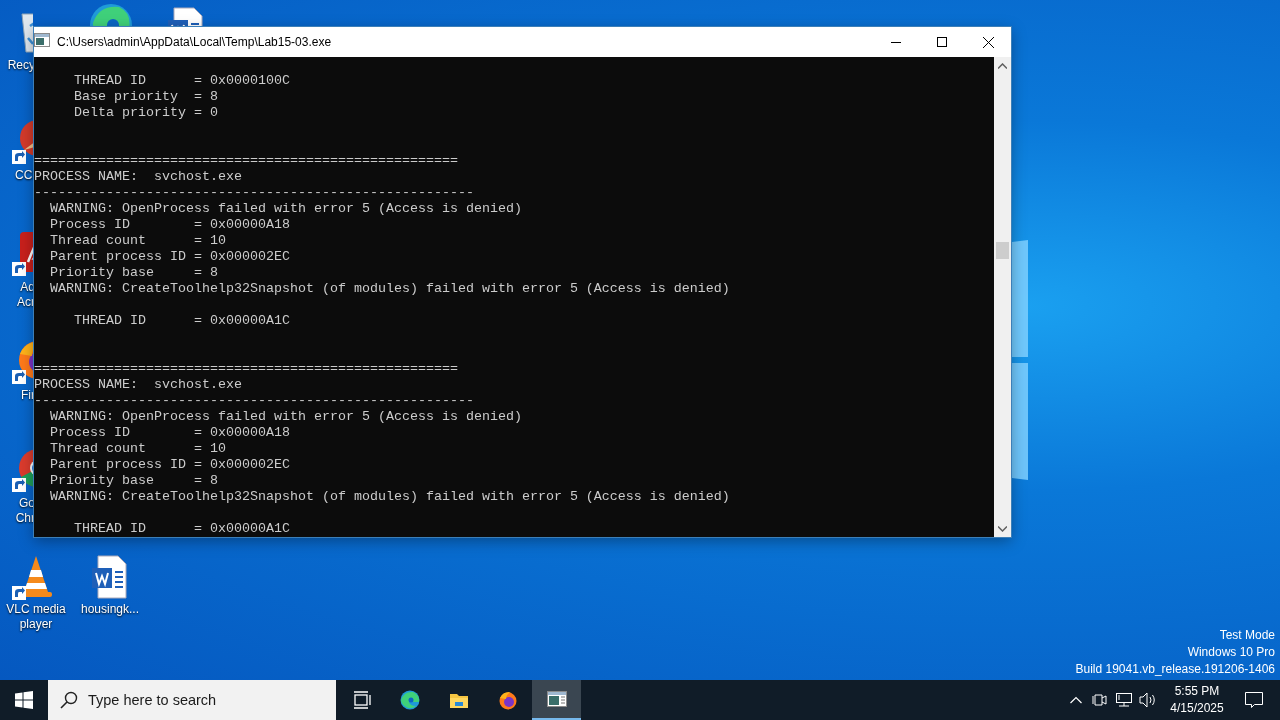 The height and width of the screenshot is (720, 1280). What do you see at coordinates (1175, 669) in the screenshot?
I see `system-notice-text: Build 19041.vb_release.191206-1406` at bounding box center [1175, 669].